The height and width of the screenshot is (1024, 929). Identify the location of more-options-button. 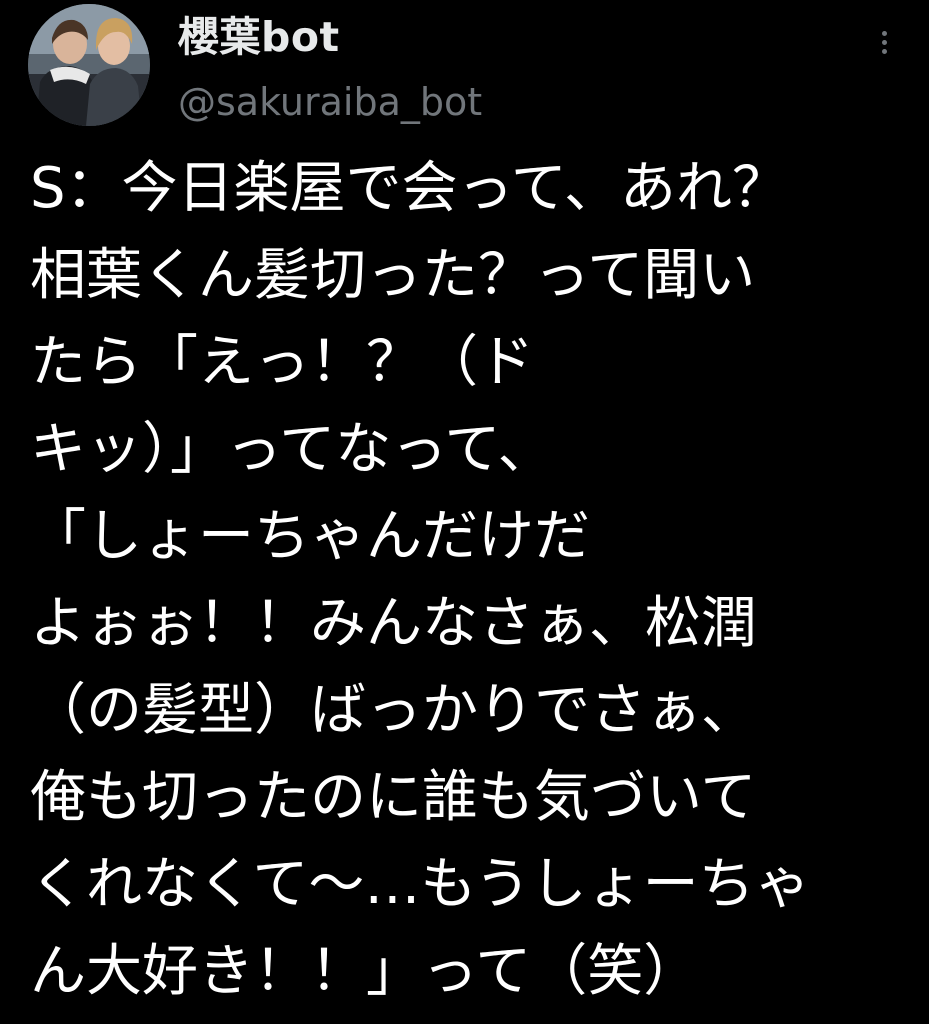
(884, 42).